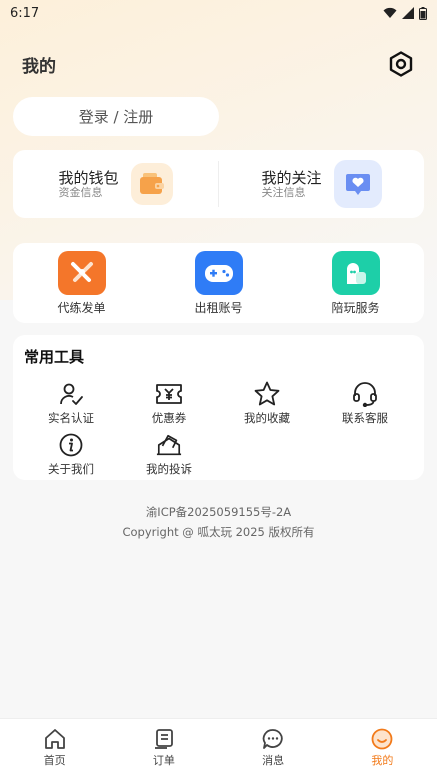 This screenshot has width=437, height=777. What do you see at coordinates (71, 418) in the screenshot?
I see `tool-label: 实名认证` at bounding box center [71, 418].